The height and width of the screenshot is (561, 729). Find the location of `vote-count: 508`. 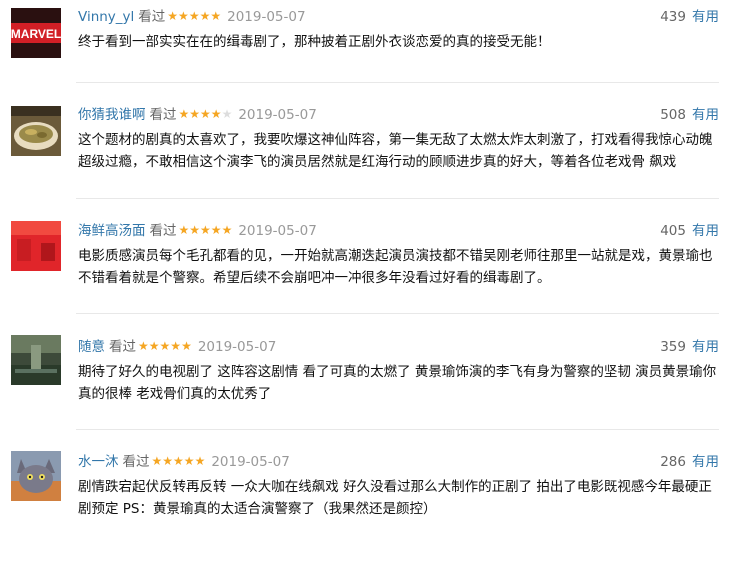

vote-count: 508 is located at coordinates (673, 115).